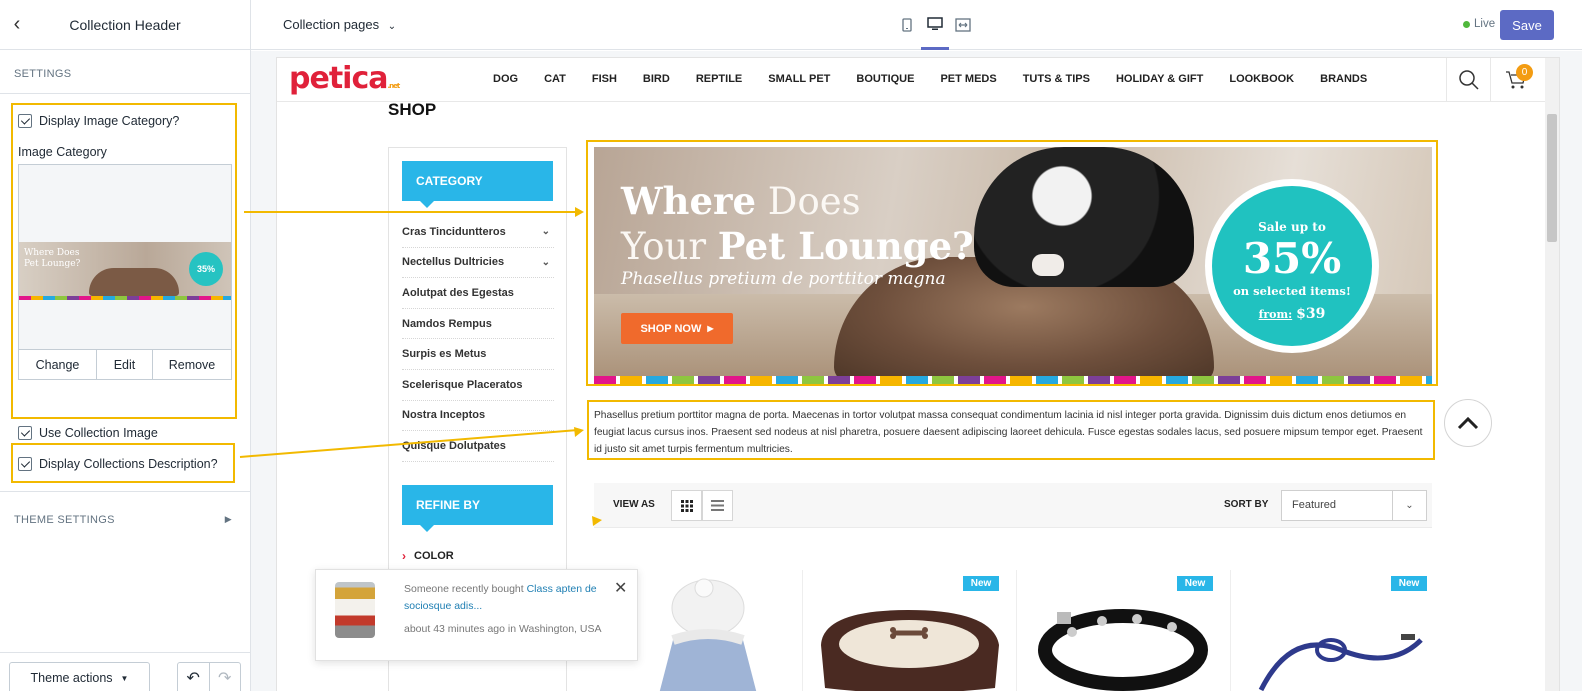  Describe the element at coordinates (656, 79) in the screenshot. I see `nav-item-bird: BIRD` at that location.